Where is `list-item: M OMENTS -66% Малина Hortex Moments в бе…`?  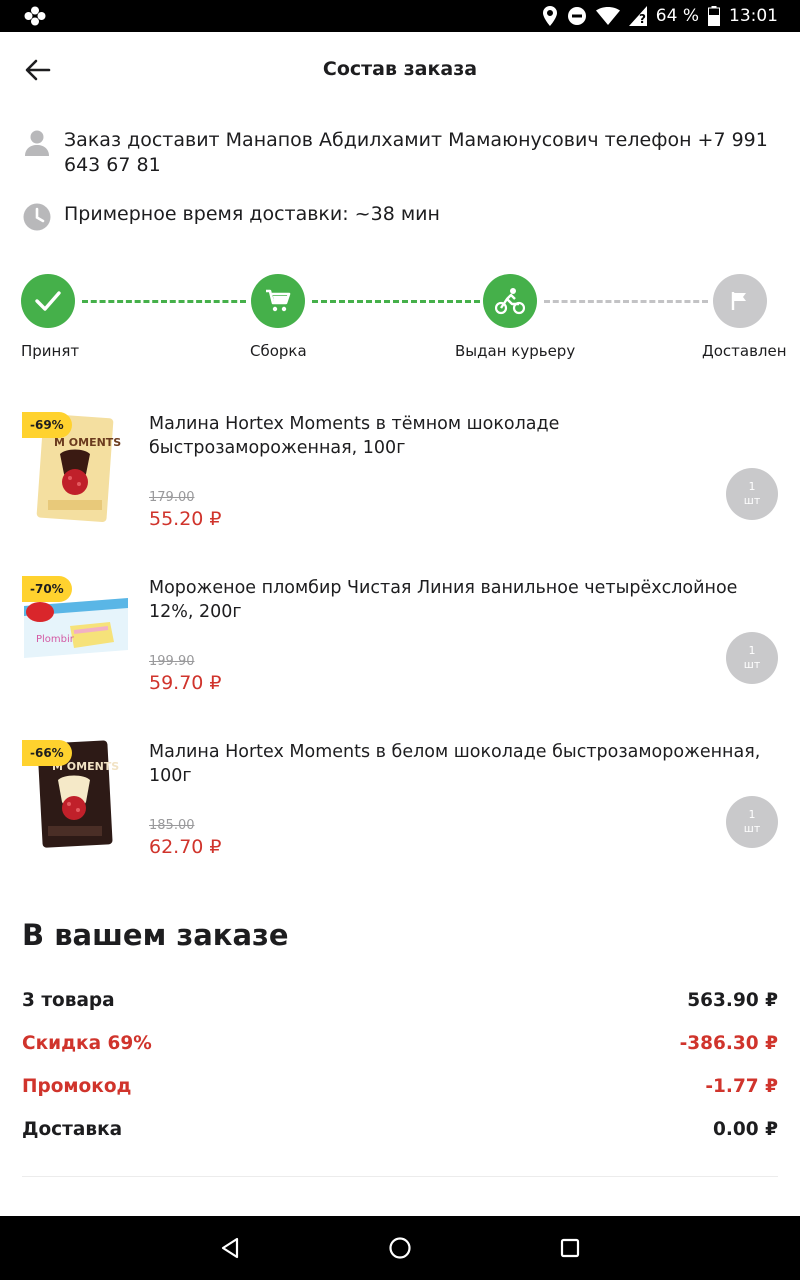
list-item: M OMENTS -66% Малина Hortex Moments в бе… is located at coordinates (400, 815).